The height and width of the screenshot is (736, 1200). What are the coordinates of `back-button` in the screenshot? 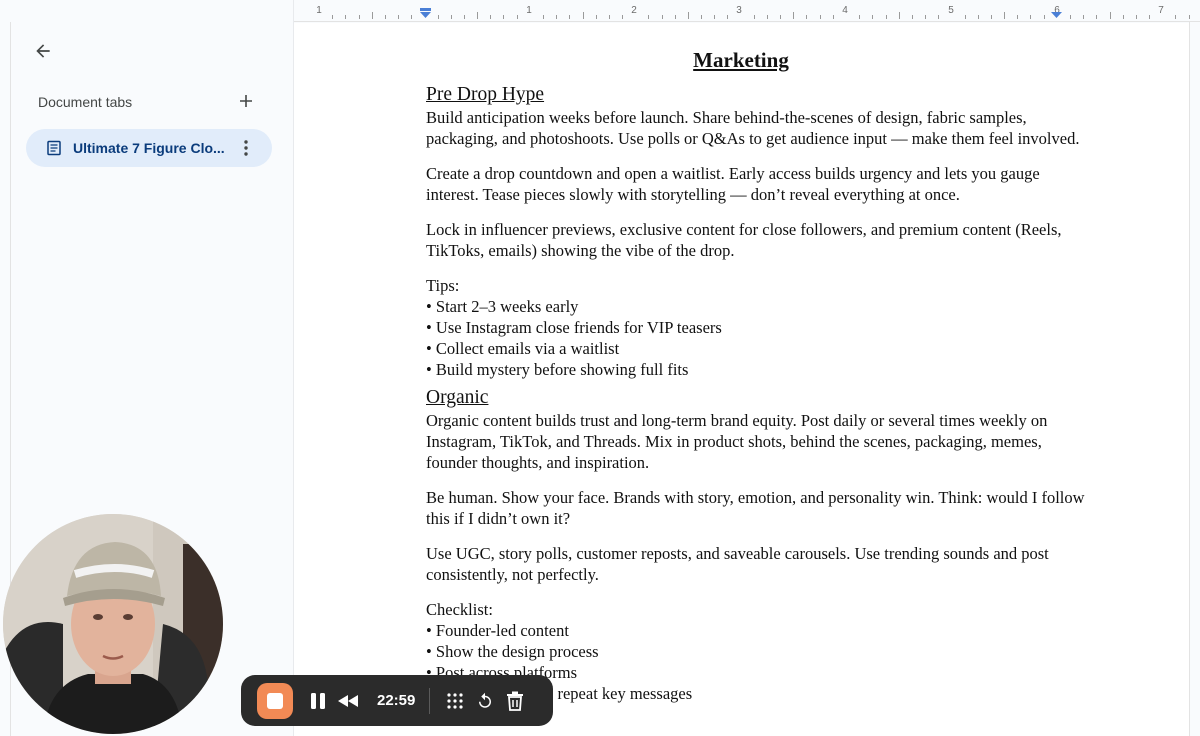 It's located at (43, 51).